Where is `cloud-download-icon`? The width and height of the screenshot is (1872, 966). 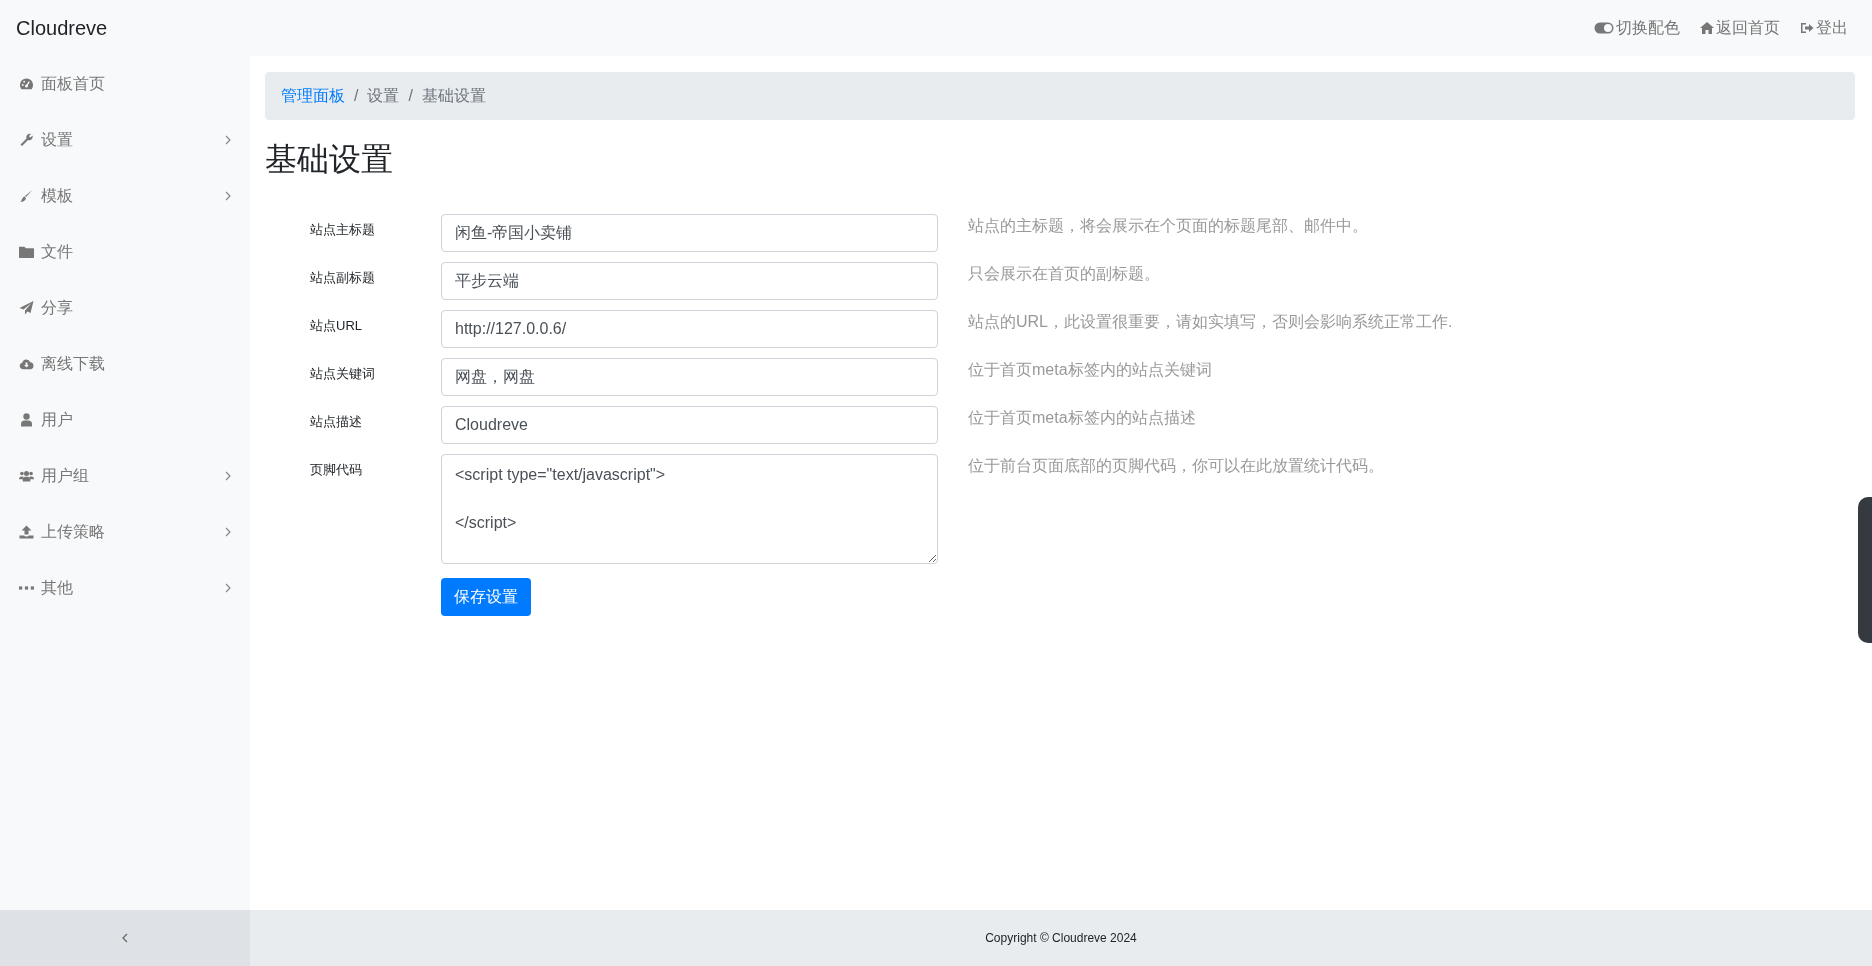
cloud-download-icon is located at coordinates (26, 364).